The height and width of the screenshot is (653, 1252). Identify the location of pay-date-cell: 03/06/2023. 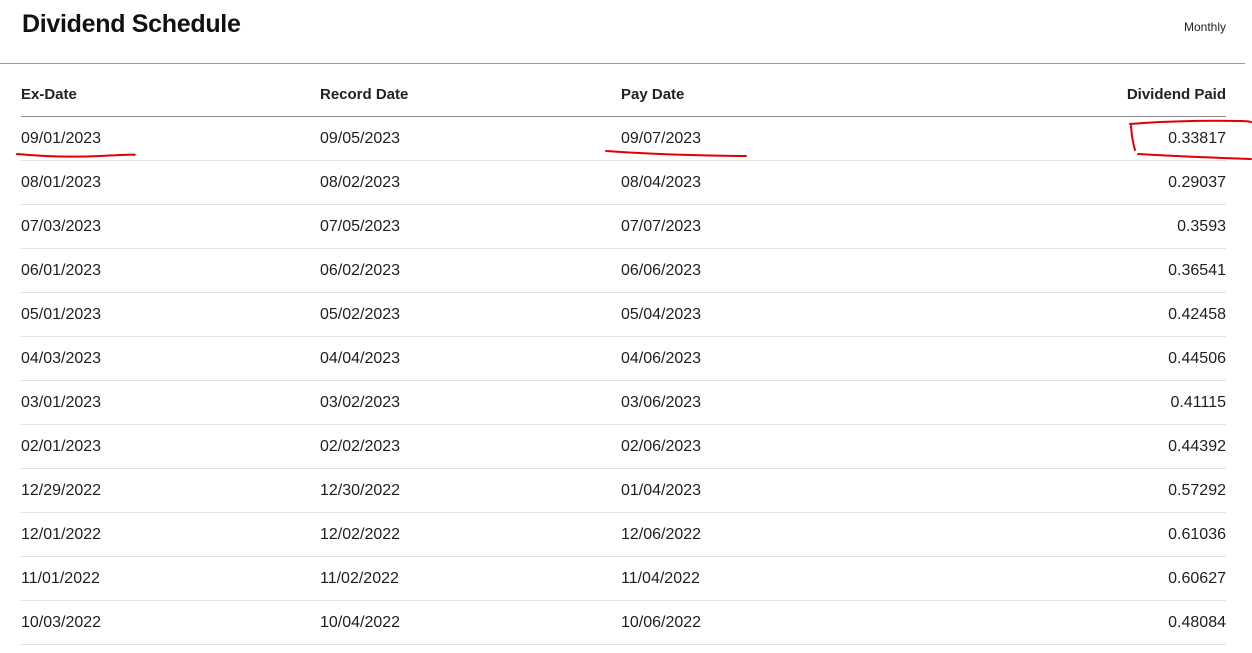
(771, 402).